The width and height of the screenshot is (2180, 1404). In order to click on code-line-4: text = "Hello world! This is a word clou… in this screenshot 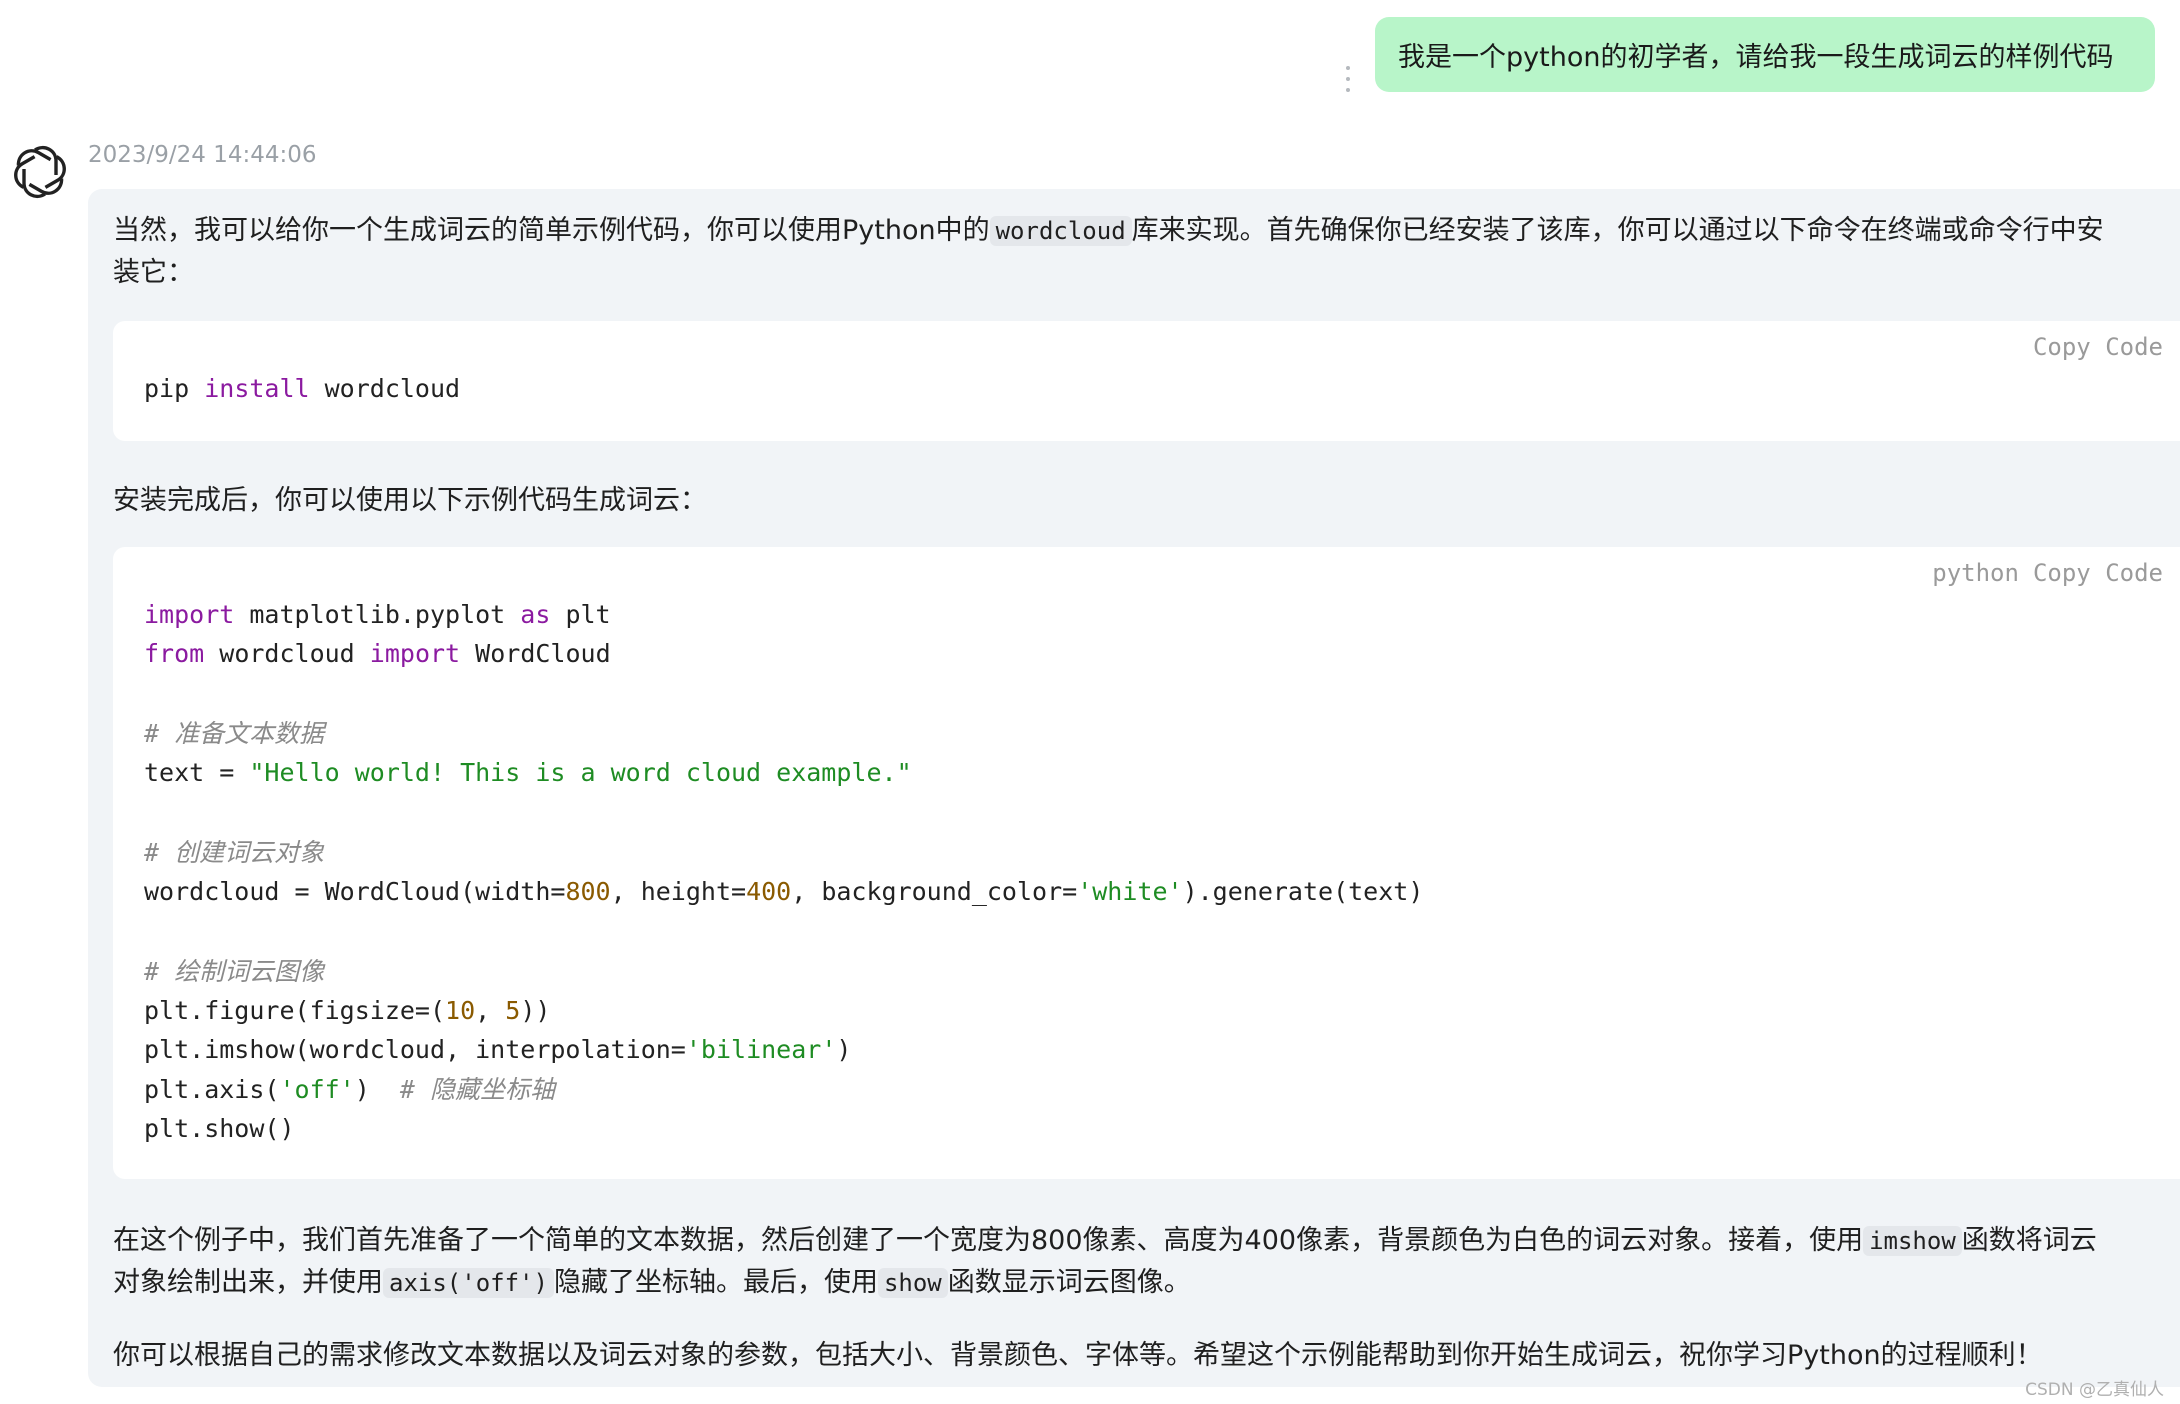, I will do `click(528, 772)`.